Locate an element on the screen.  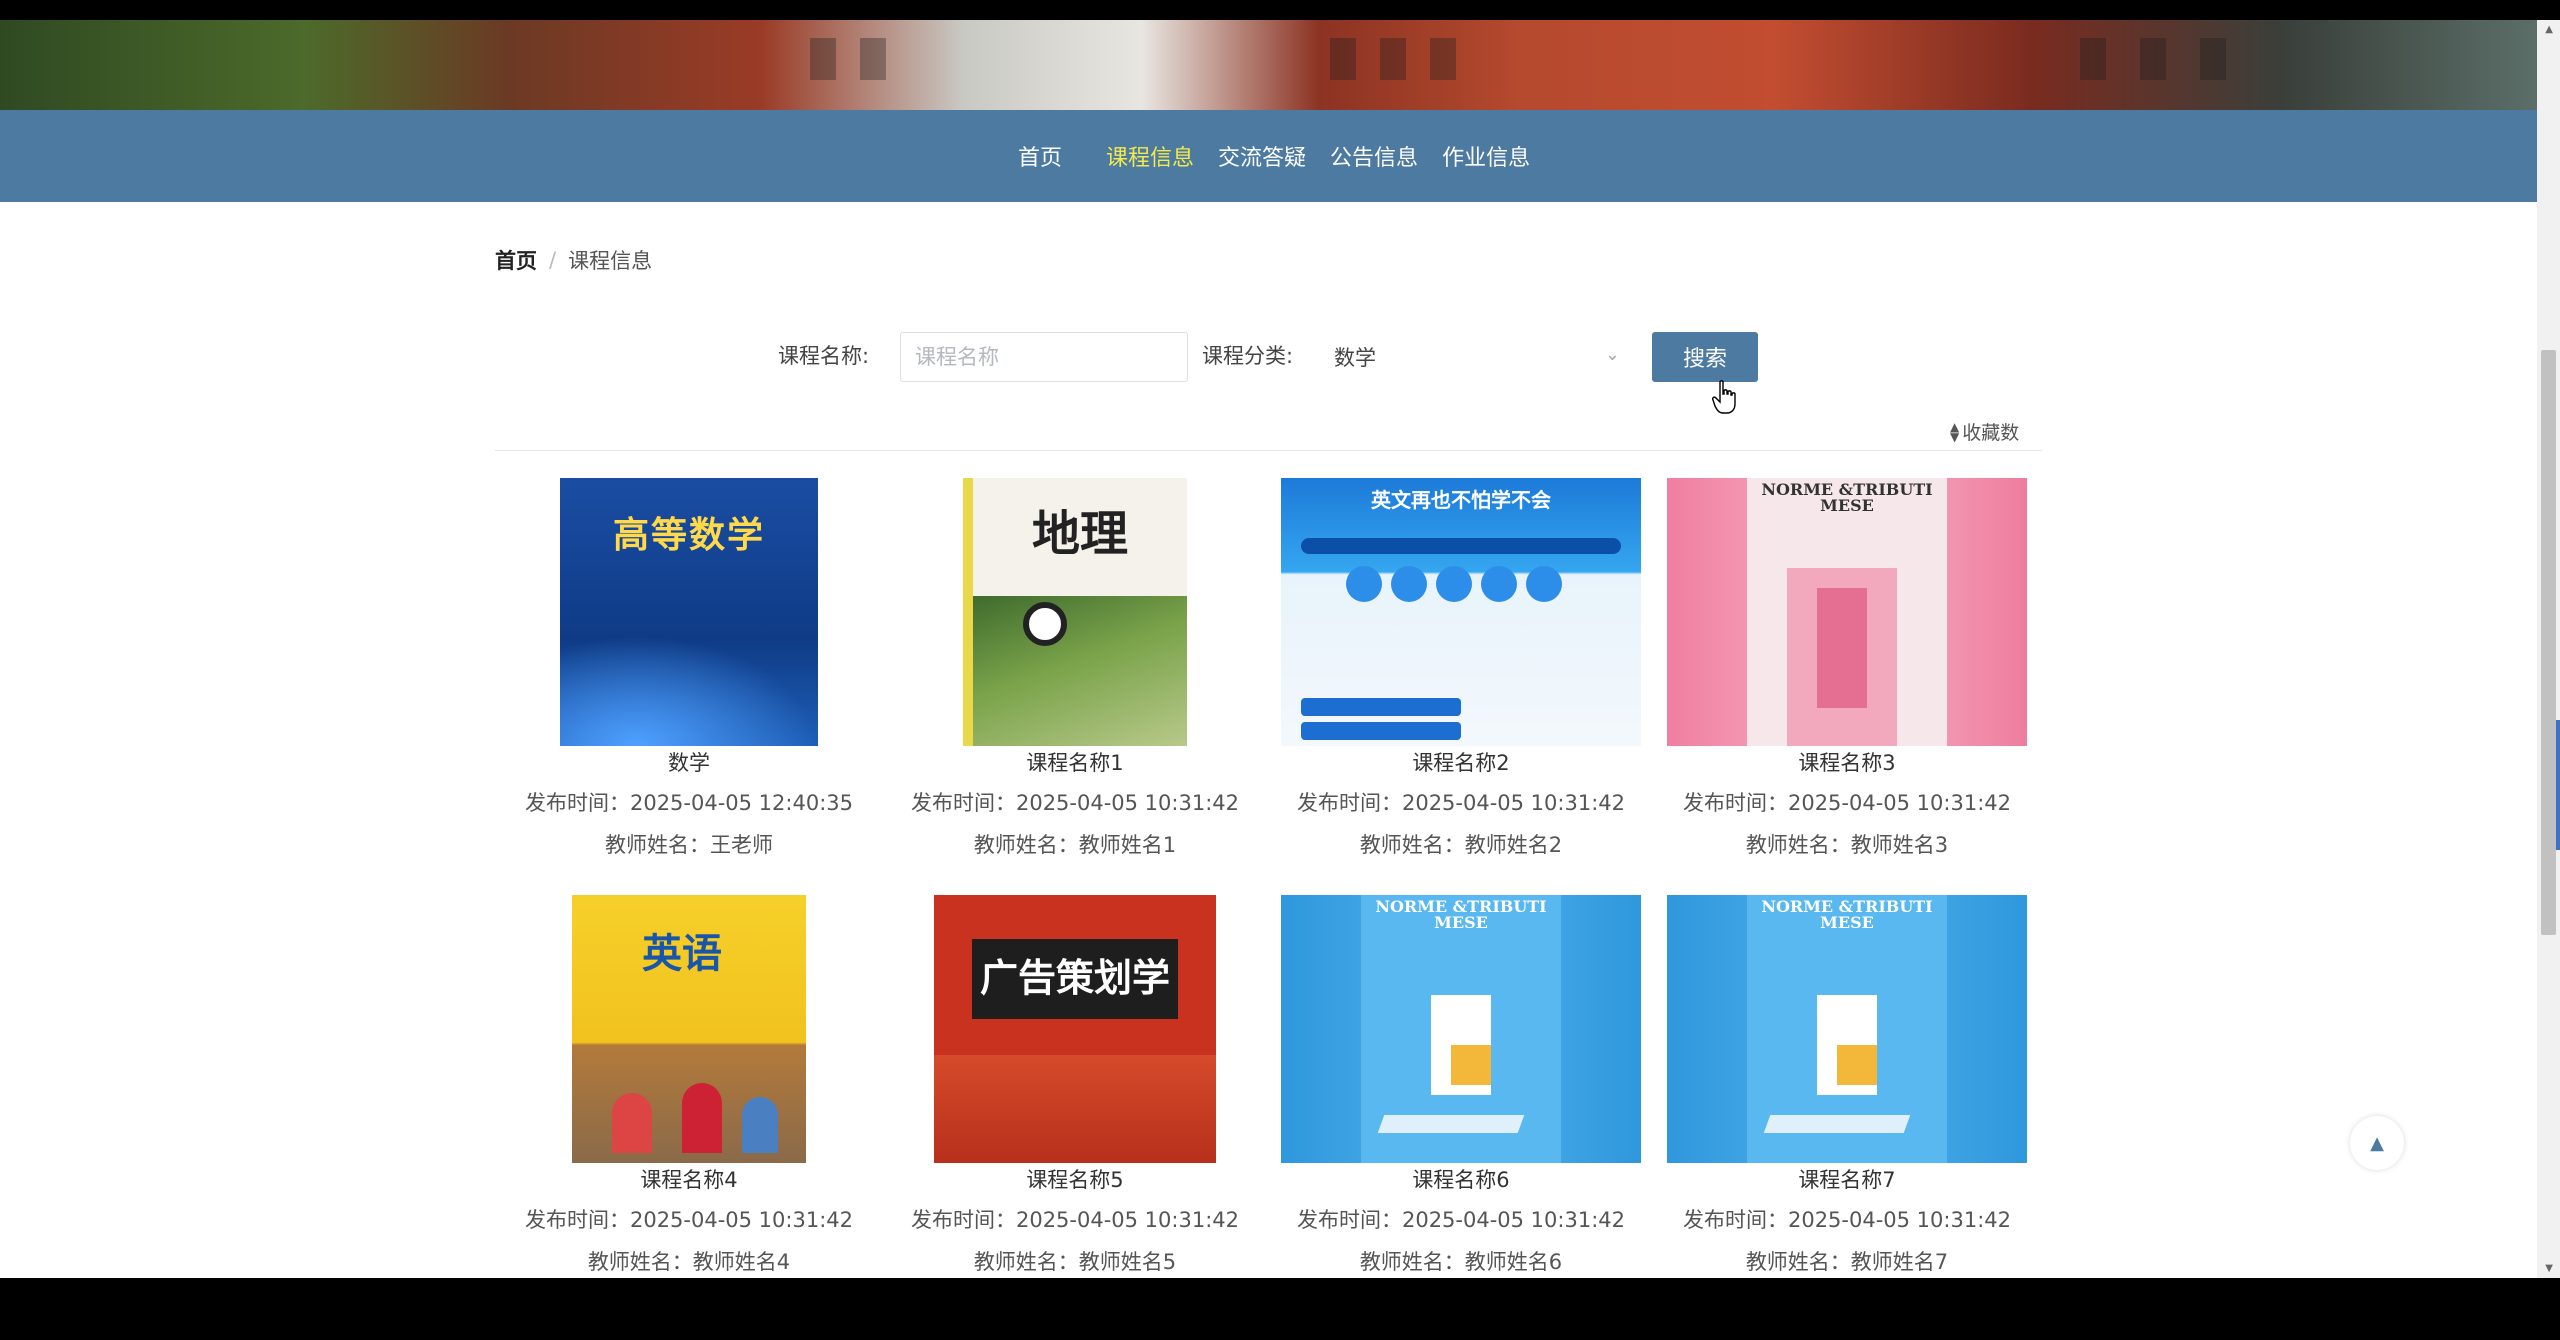
teacher-name: 教师姓名：王老师 is located at coordinates (689, 845).